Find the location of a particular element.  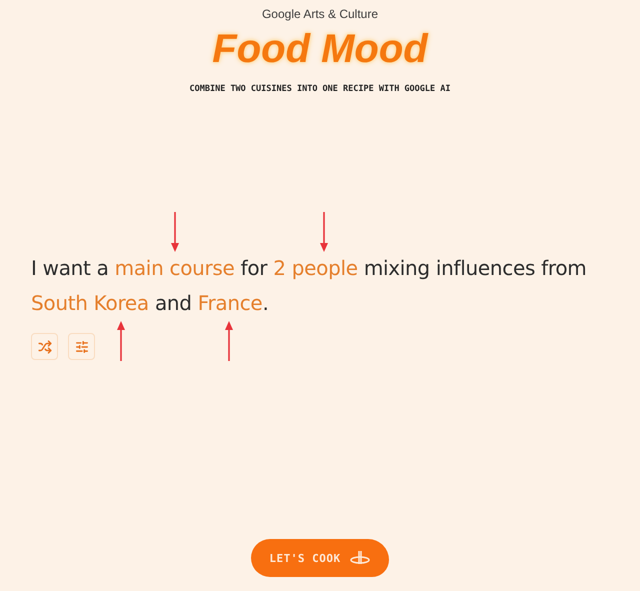

brand-name: Google Arts & Culture is located at coordinates (320, 14).